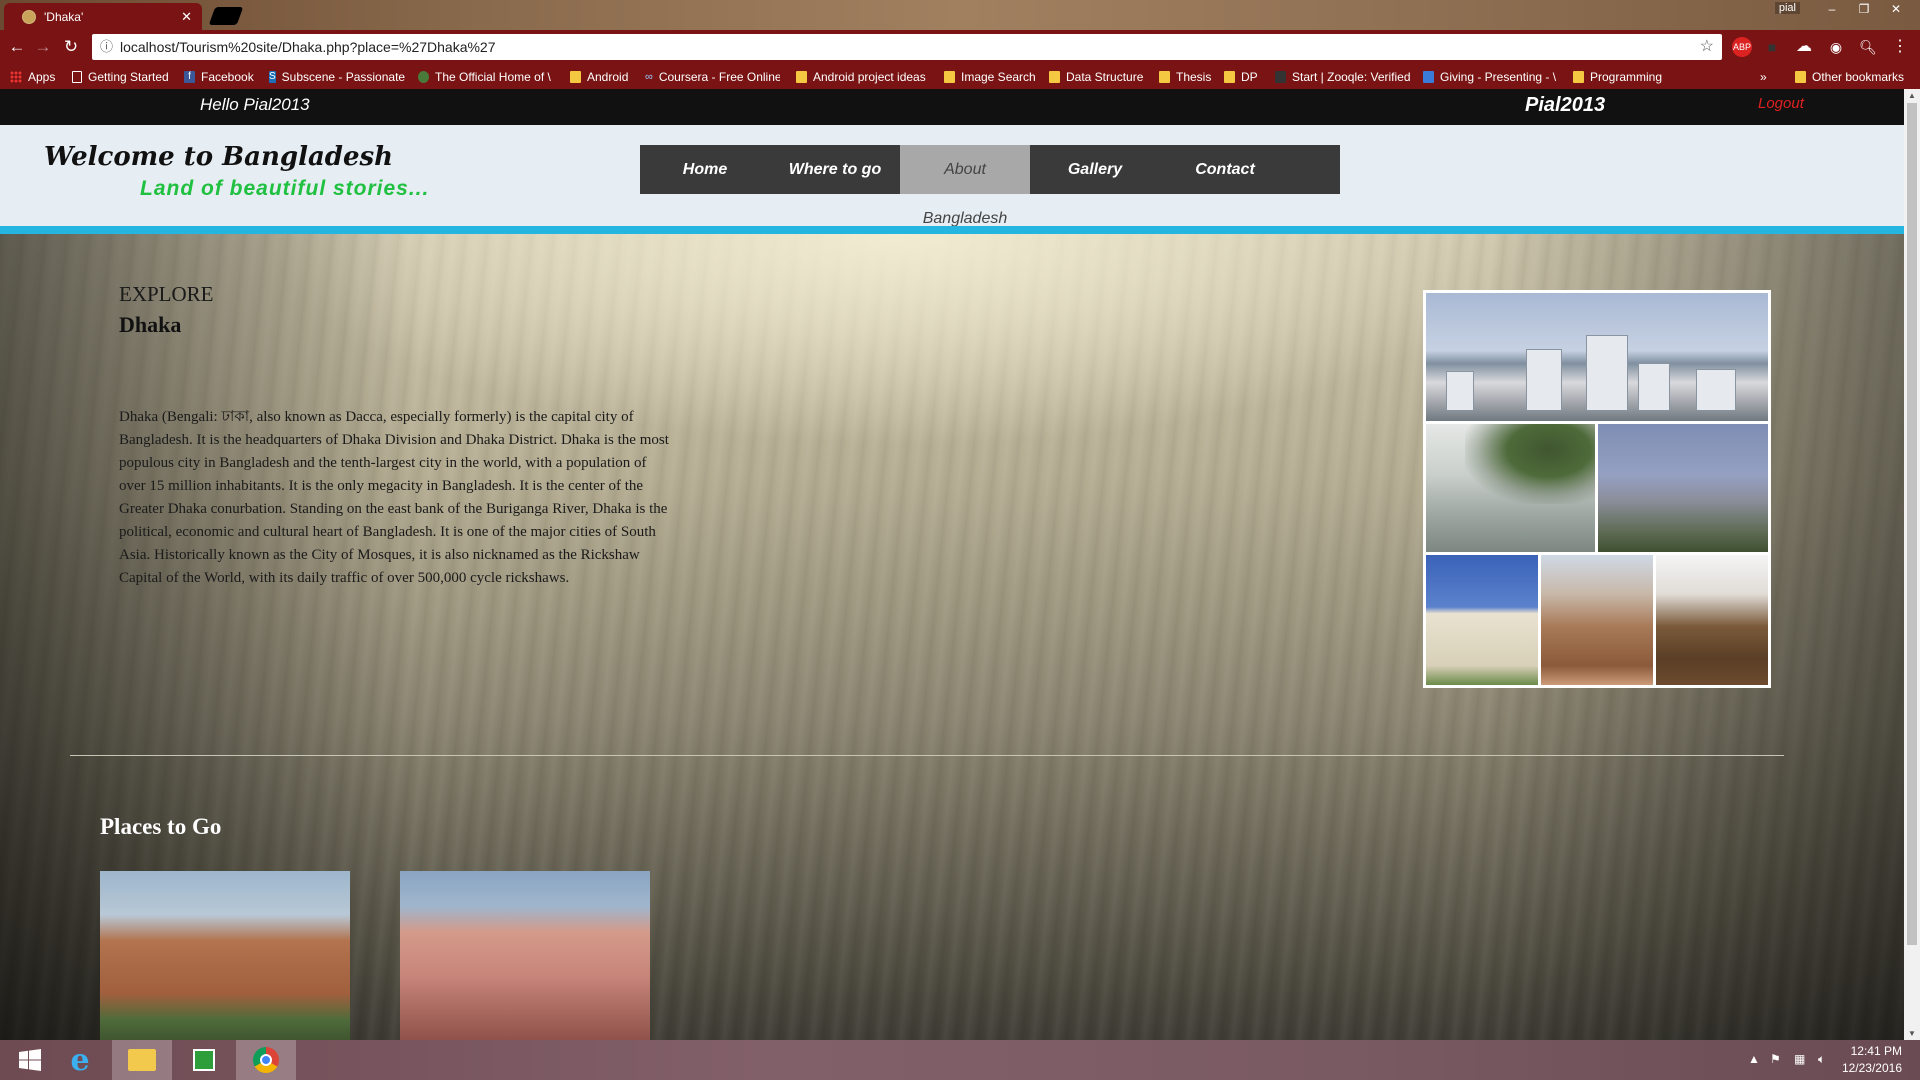  What do you see at coordinates (337, 76) in the screenshot?
I see `bookmark-subscene: S Subscene - Passionate` at bounding box center [337, 76].